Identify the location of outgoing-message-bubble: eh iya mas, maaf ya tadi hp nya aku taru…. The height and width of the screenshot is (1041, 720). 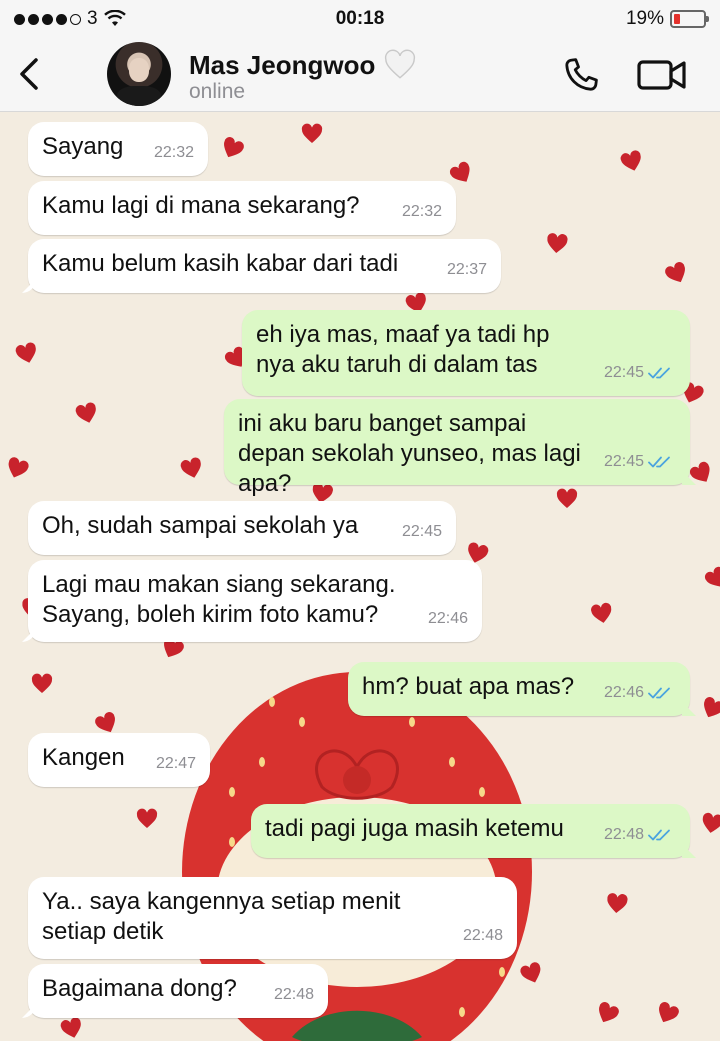
(466, 353).